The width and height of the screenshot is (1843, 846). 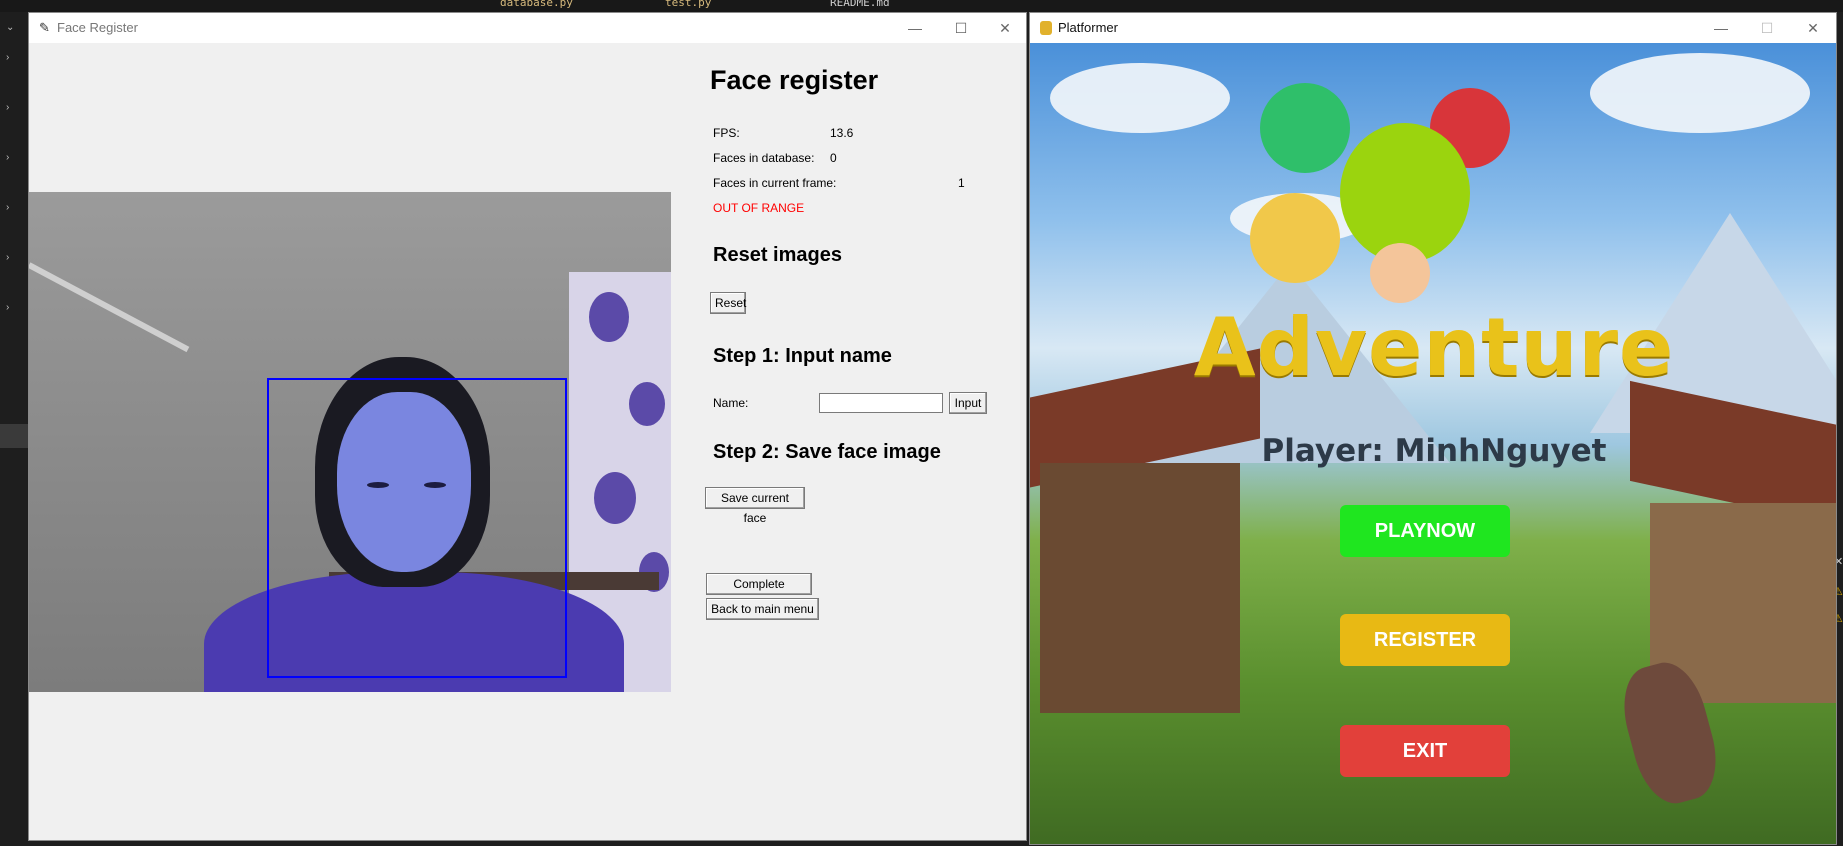 I want to click on faces-in-frame-value: 1, so click(x=961, y=183).